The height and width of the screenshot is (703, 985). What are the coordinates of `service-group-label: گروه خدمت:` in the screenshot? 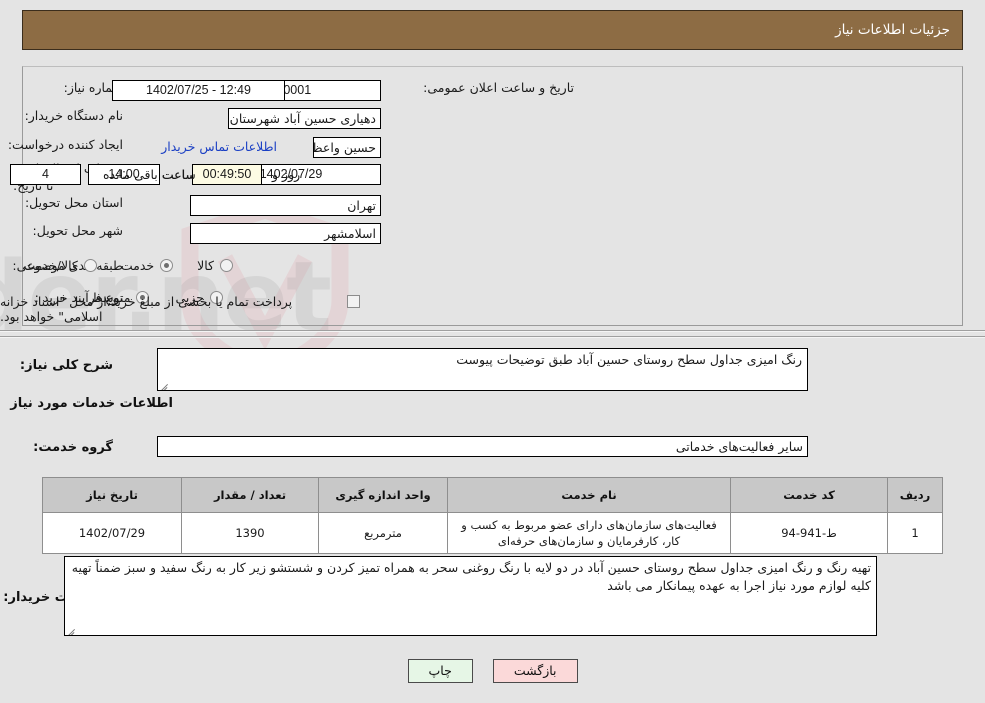 It's located at (73, 447).